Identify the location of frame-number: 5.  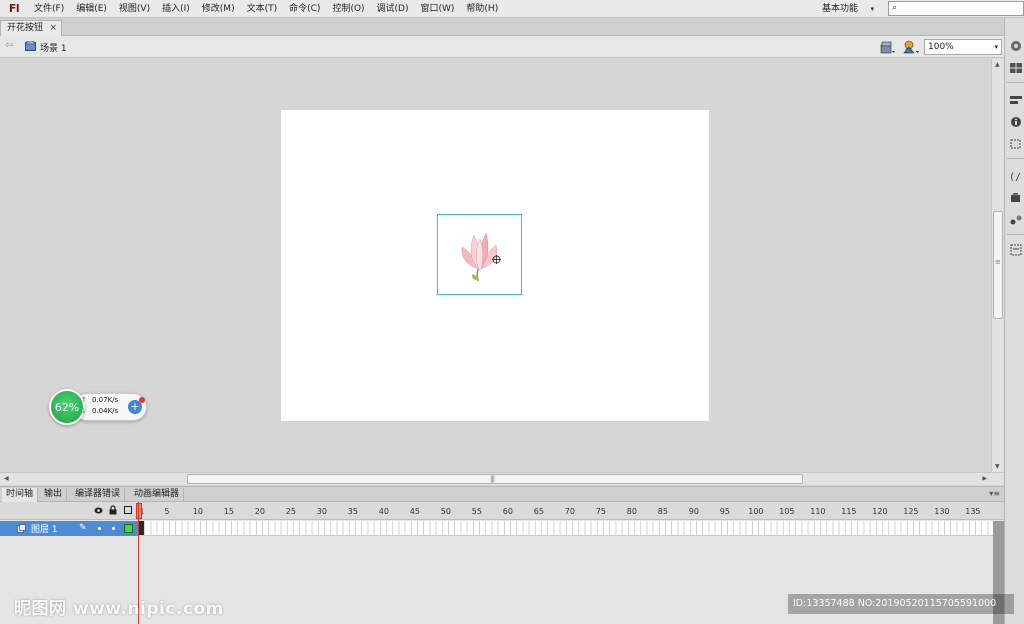
(167, 511).